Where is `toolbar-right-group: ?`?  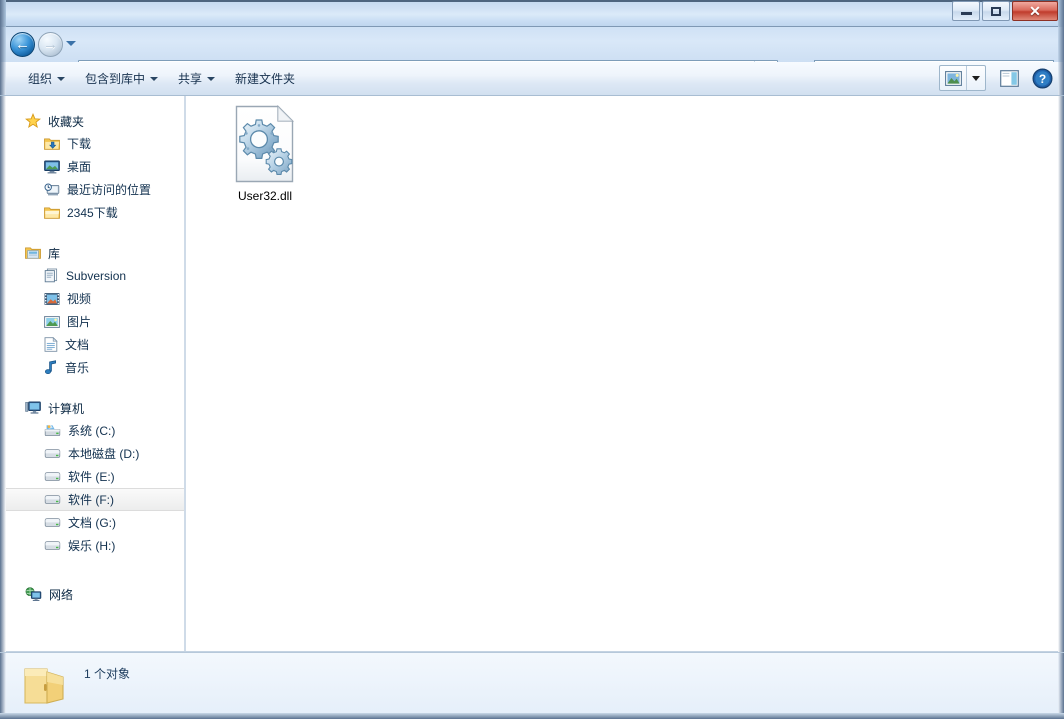
toolbar-right-group: ? is located at coordinates (997, 78).